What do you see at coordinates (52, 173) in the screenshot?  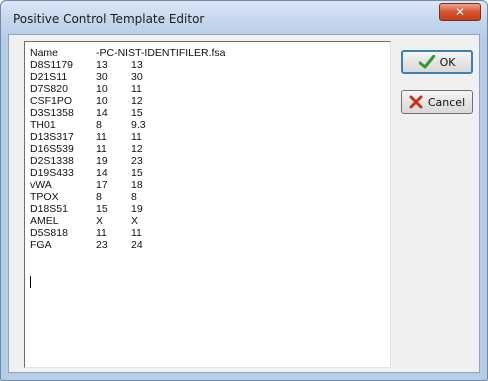 I see `marker-name: D19S433` at bounding box center [52, 173].